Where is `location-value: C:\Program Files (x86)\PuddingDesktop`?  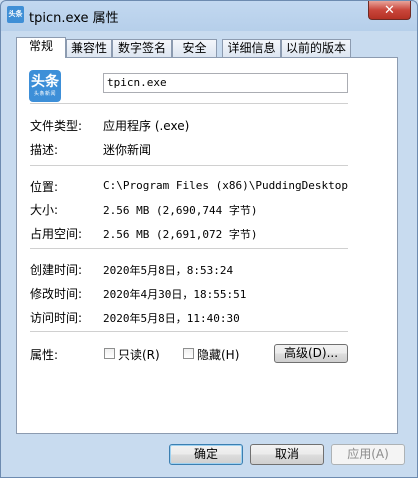
location-value: C:\Program Files (x86)\PuddingDesktop is located at coordinates (226, 185).